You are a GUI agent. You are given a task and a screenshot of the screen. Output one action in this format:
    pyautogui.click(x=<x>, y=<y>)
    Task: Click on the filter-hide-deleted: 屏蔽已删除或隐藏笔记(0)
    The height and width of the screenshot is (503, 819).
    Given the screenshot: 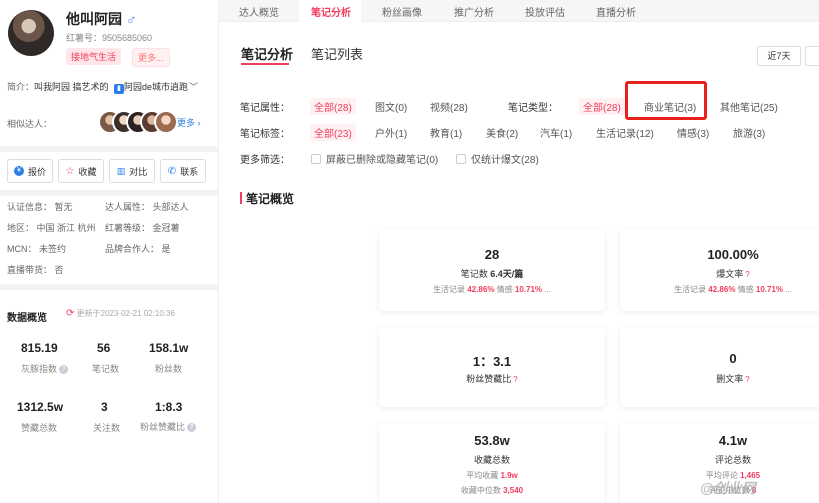 What is the action you would take?
    pyautogui.click(x=374, y=158)
    